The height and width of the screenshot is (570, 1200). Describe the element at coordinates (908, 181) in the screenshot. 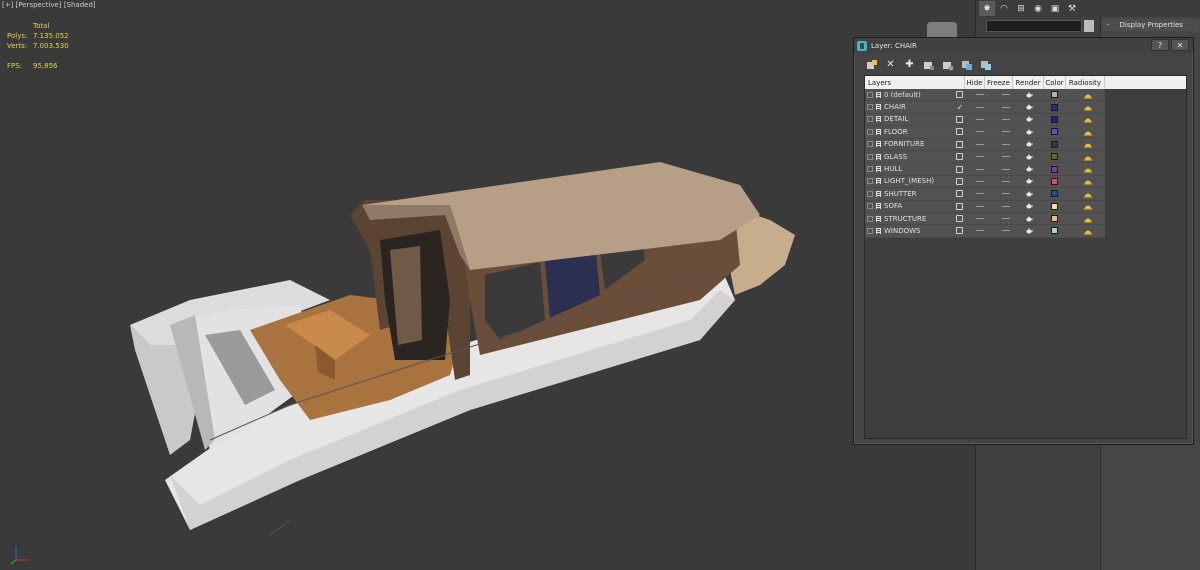

I see `layer-name-cell: LIGHT_(MESH)` at that location.